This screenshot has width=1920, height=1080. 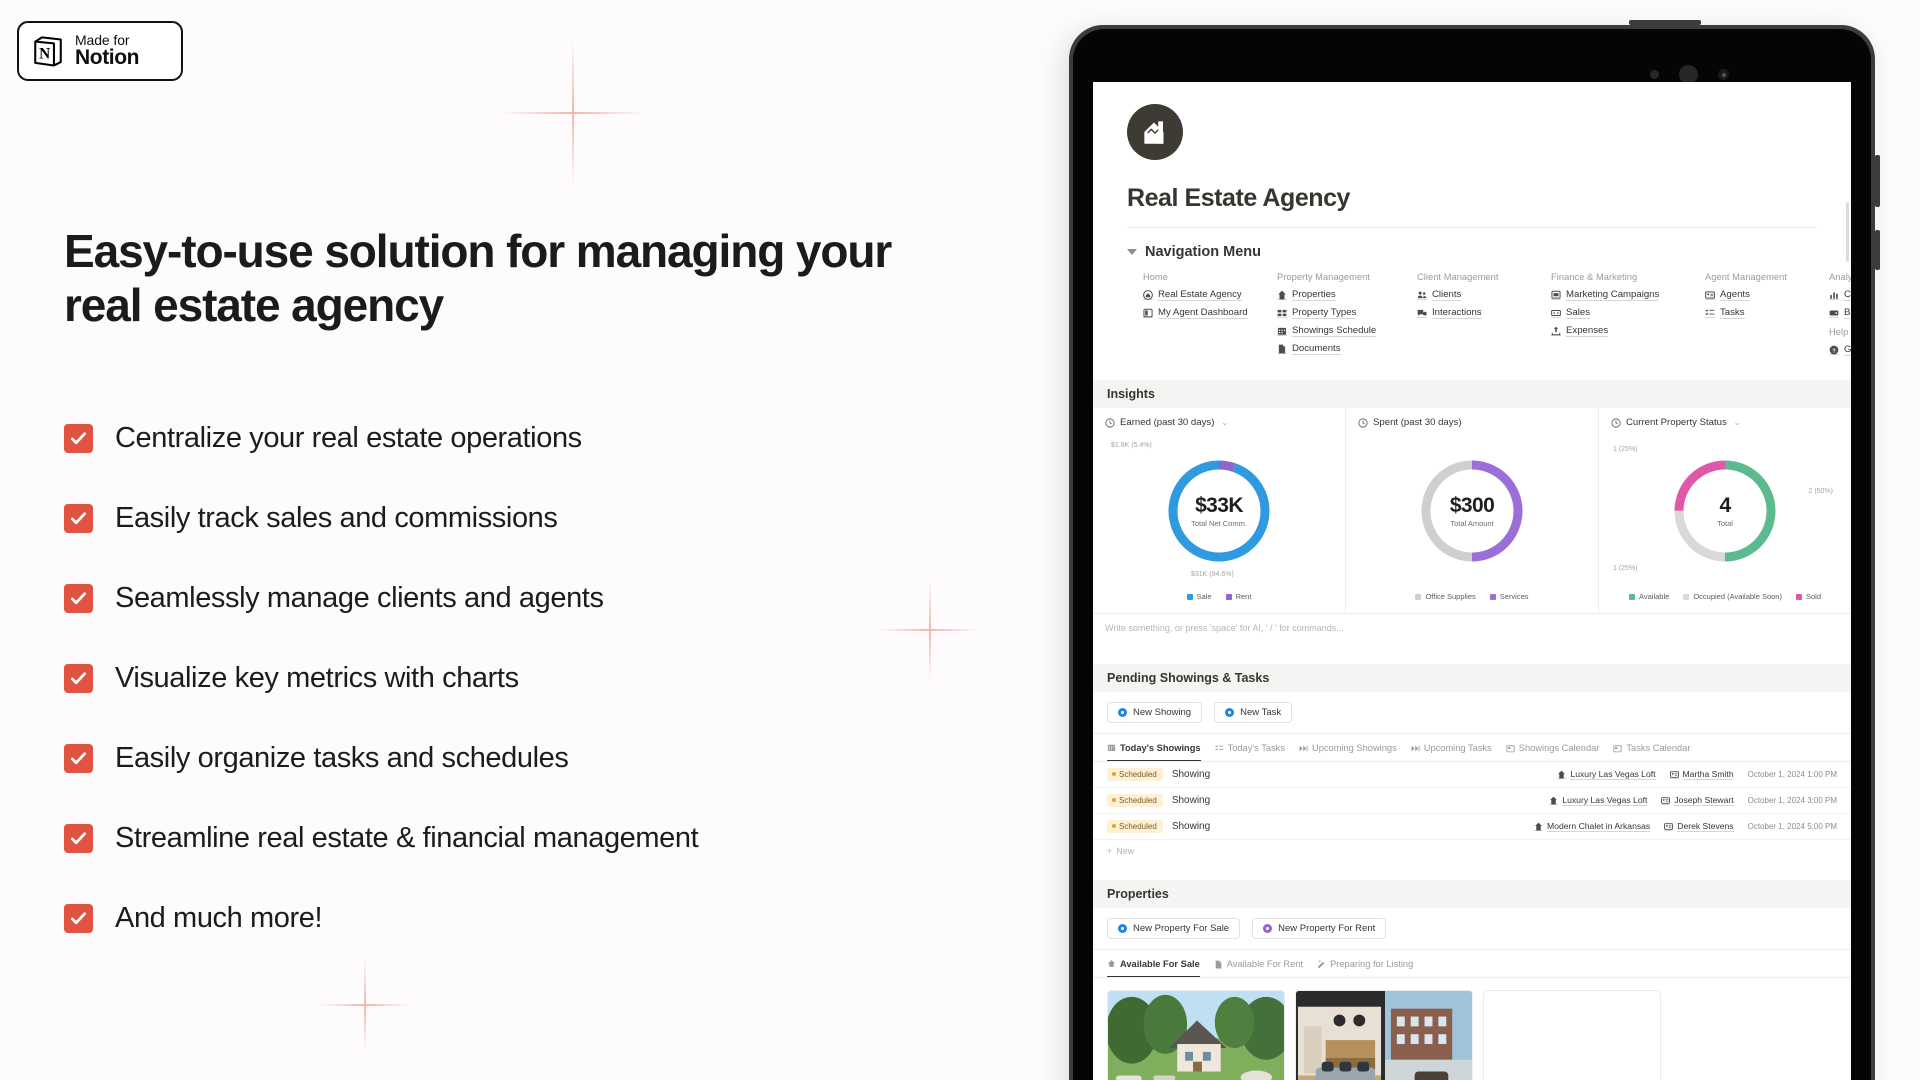 What do you see at coordinates (1556, 295) in the screenshot?
I see `megaphone-icon` at bounding box center [1556, 295].